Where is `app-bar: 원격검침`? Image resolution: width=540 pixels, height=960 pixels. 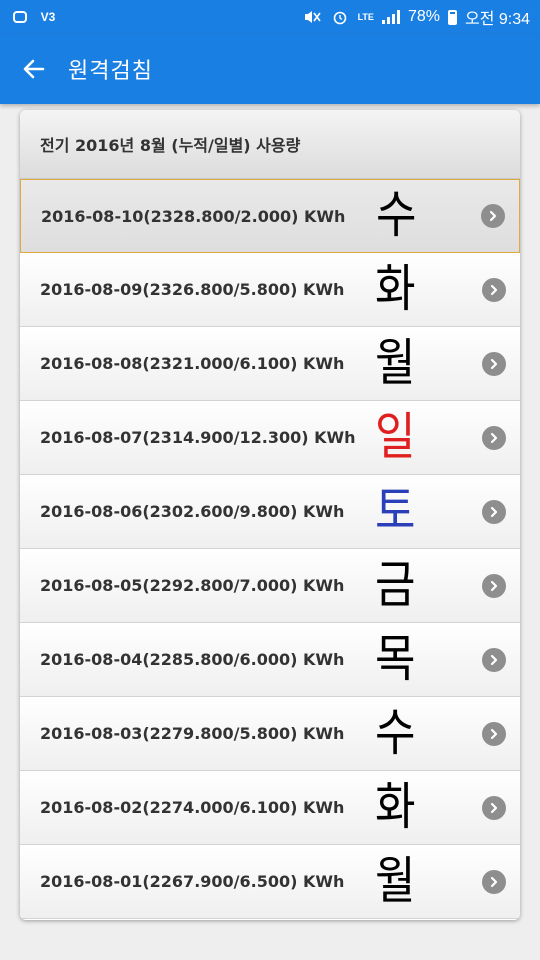
app-bar: 원격검침 is located at coordinates (270, 69).